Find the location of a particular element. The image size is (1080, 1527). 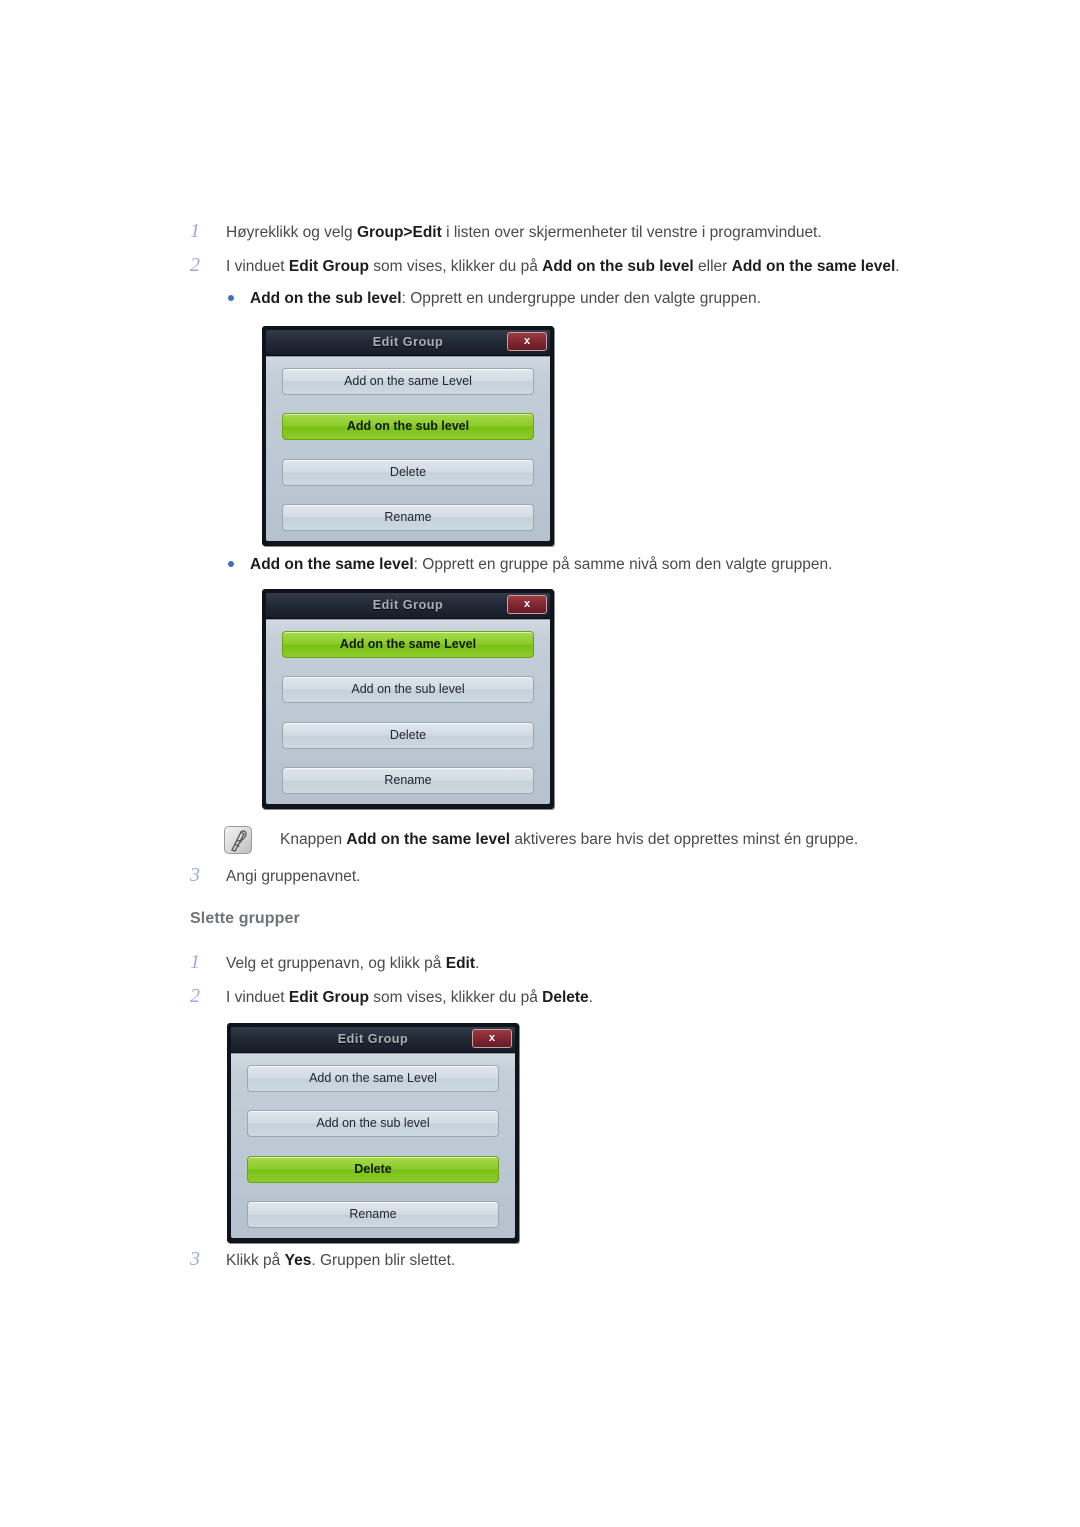

section-heading: Slette grupper is located at coordinates (245, 918).